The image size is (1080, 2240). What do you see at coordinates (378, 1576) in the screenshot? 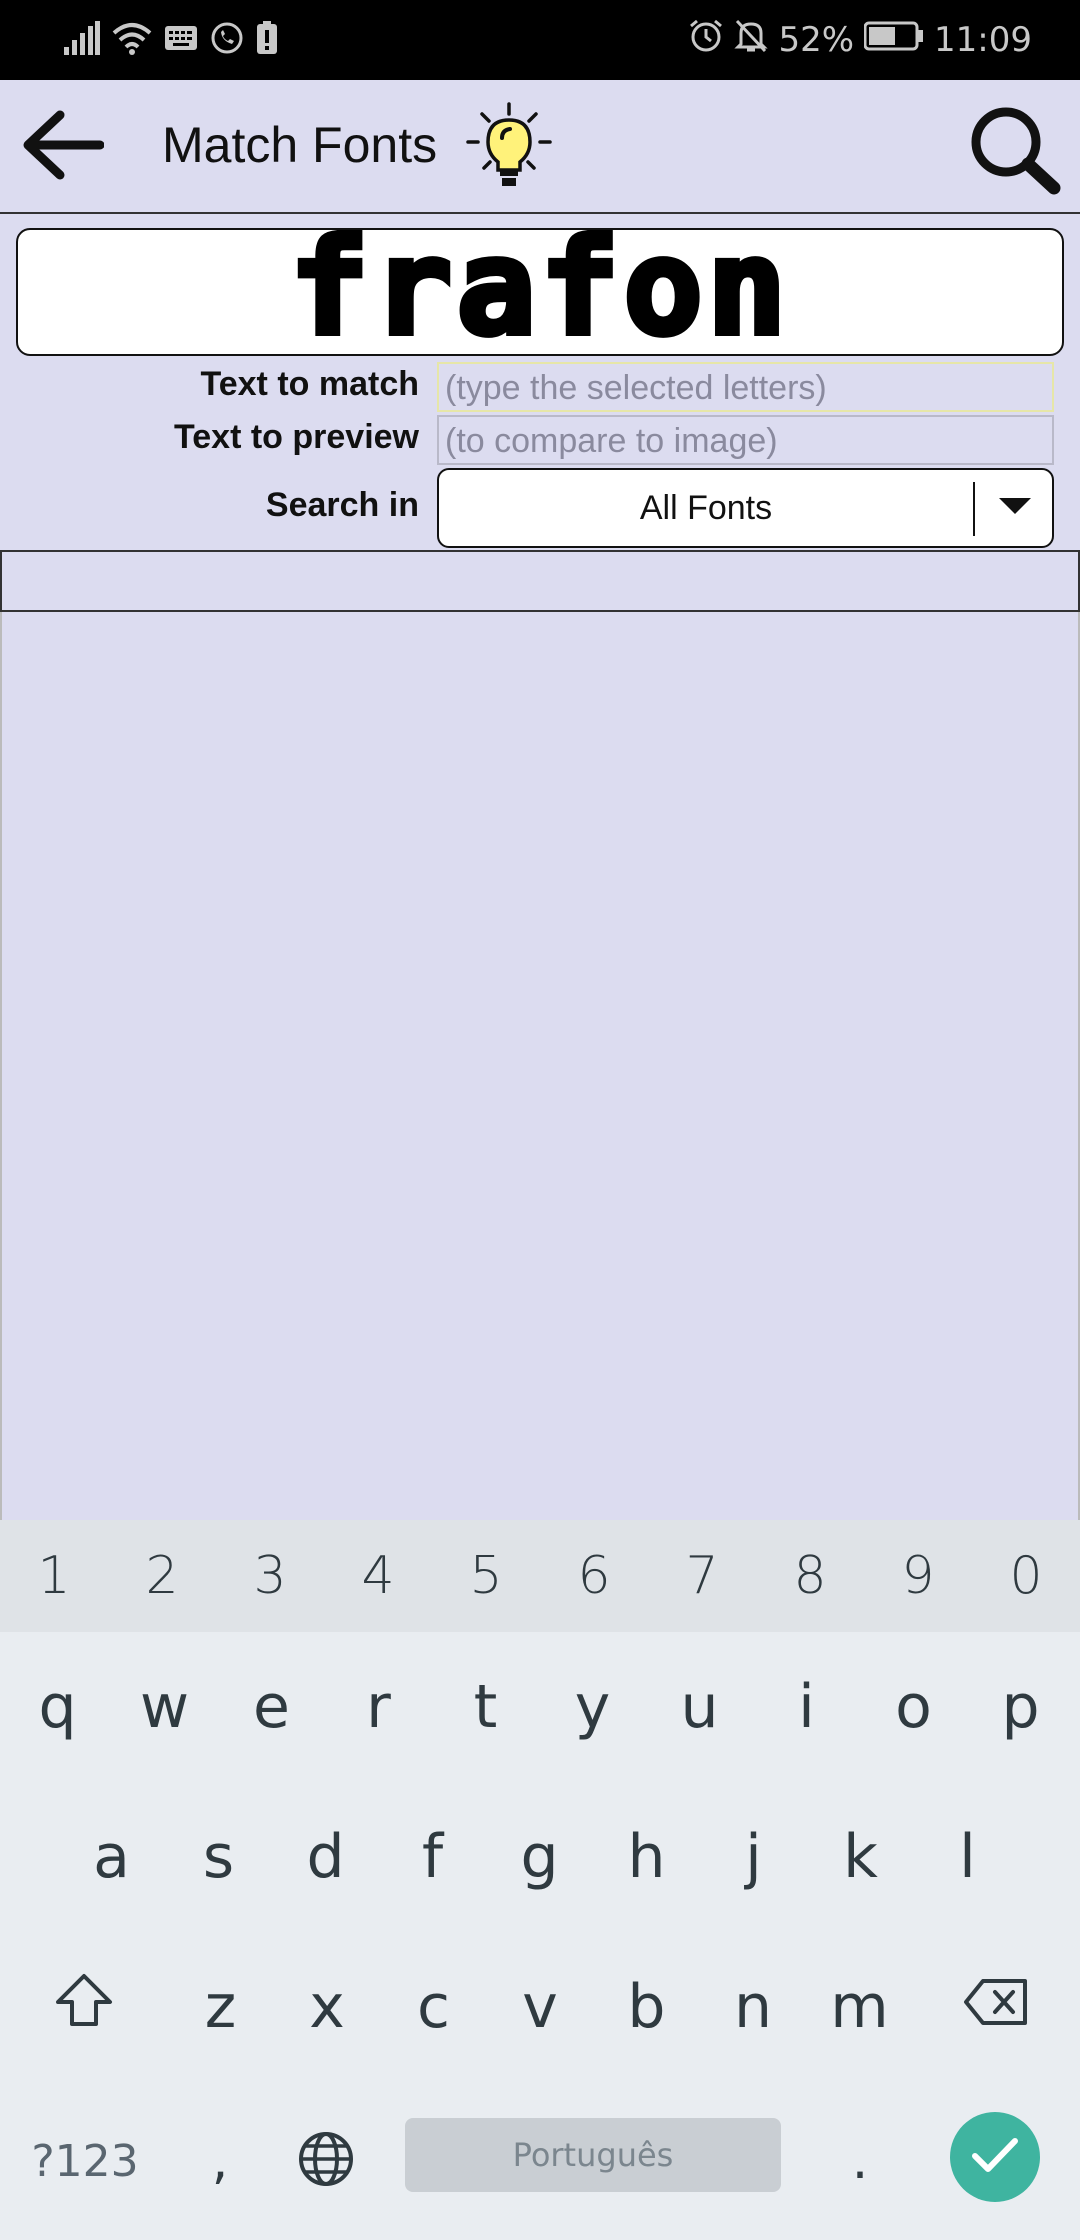
I see `key-4: 4` at bounding box center [378, 1576].